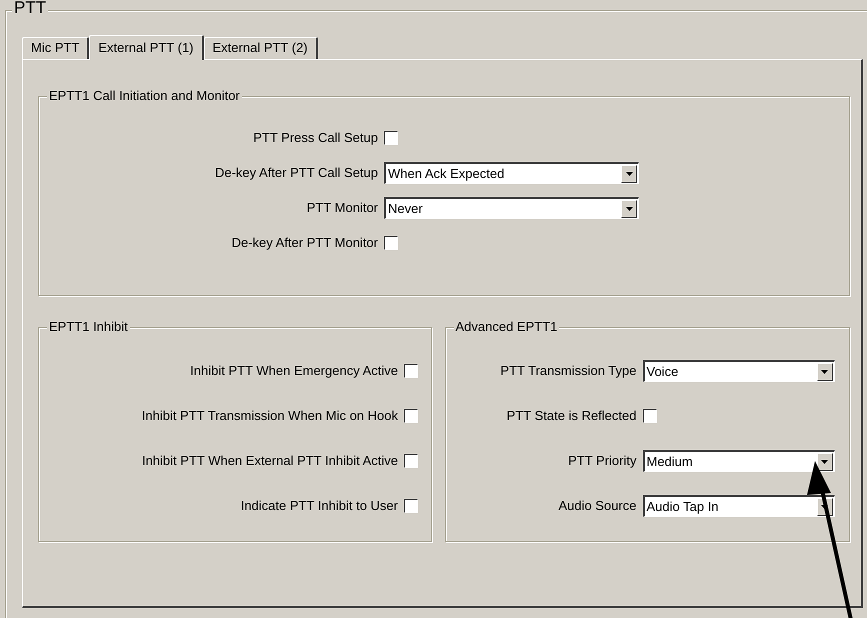  I want to click on field-label: Audio Source, so click(596, 506).